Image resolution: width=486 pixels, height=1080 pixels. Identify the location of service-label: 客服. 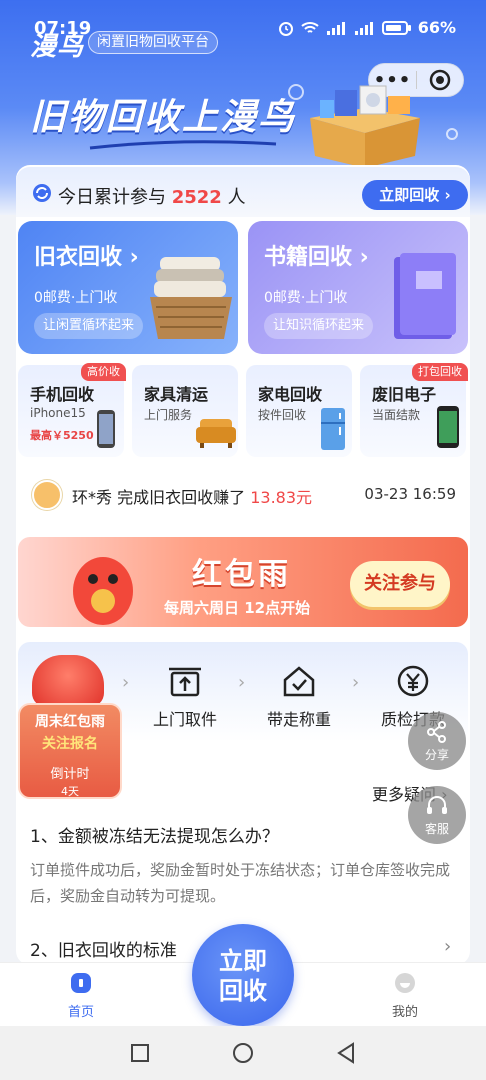
(436, 829).